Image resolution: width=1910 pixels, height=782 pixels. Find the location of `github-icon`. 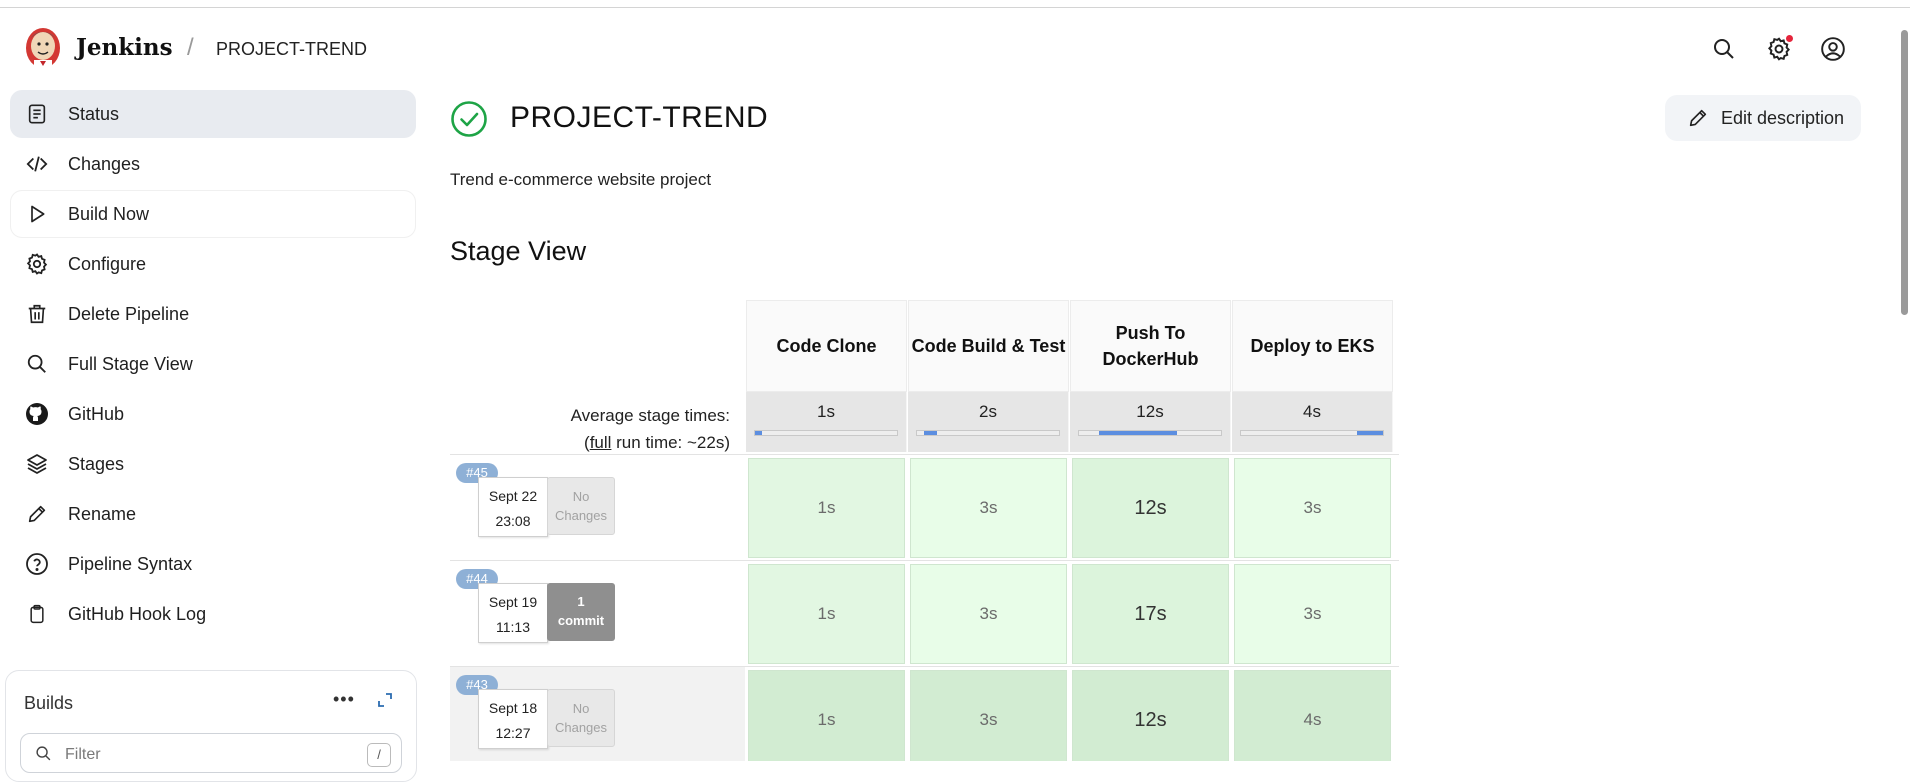

github-icon is located at coordinates (37, 414).